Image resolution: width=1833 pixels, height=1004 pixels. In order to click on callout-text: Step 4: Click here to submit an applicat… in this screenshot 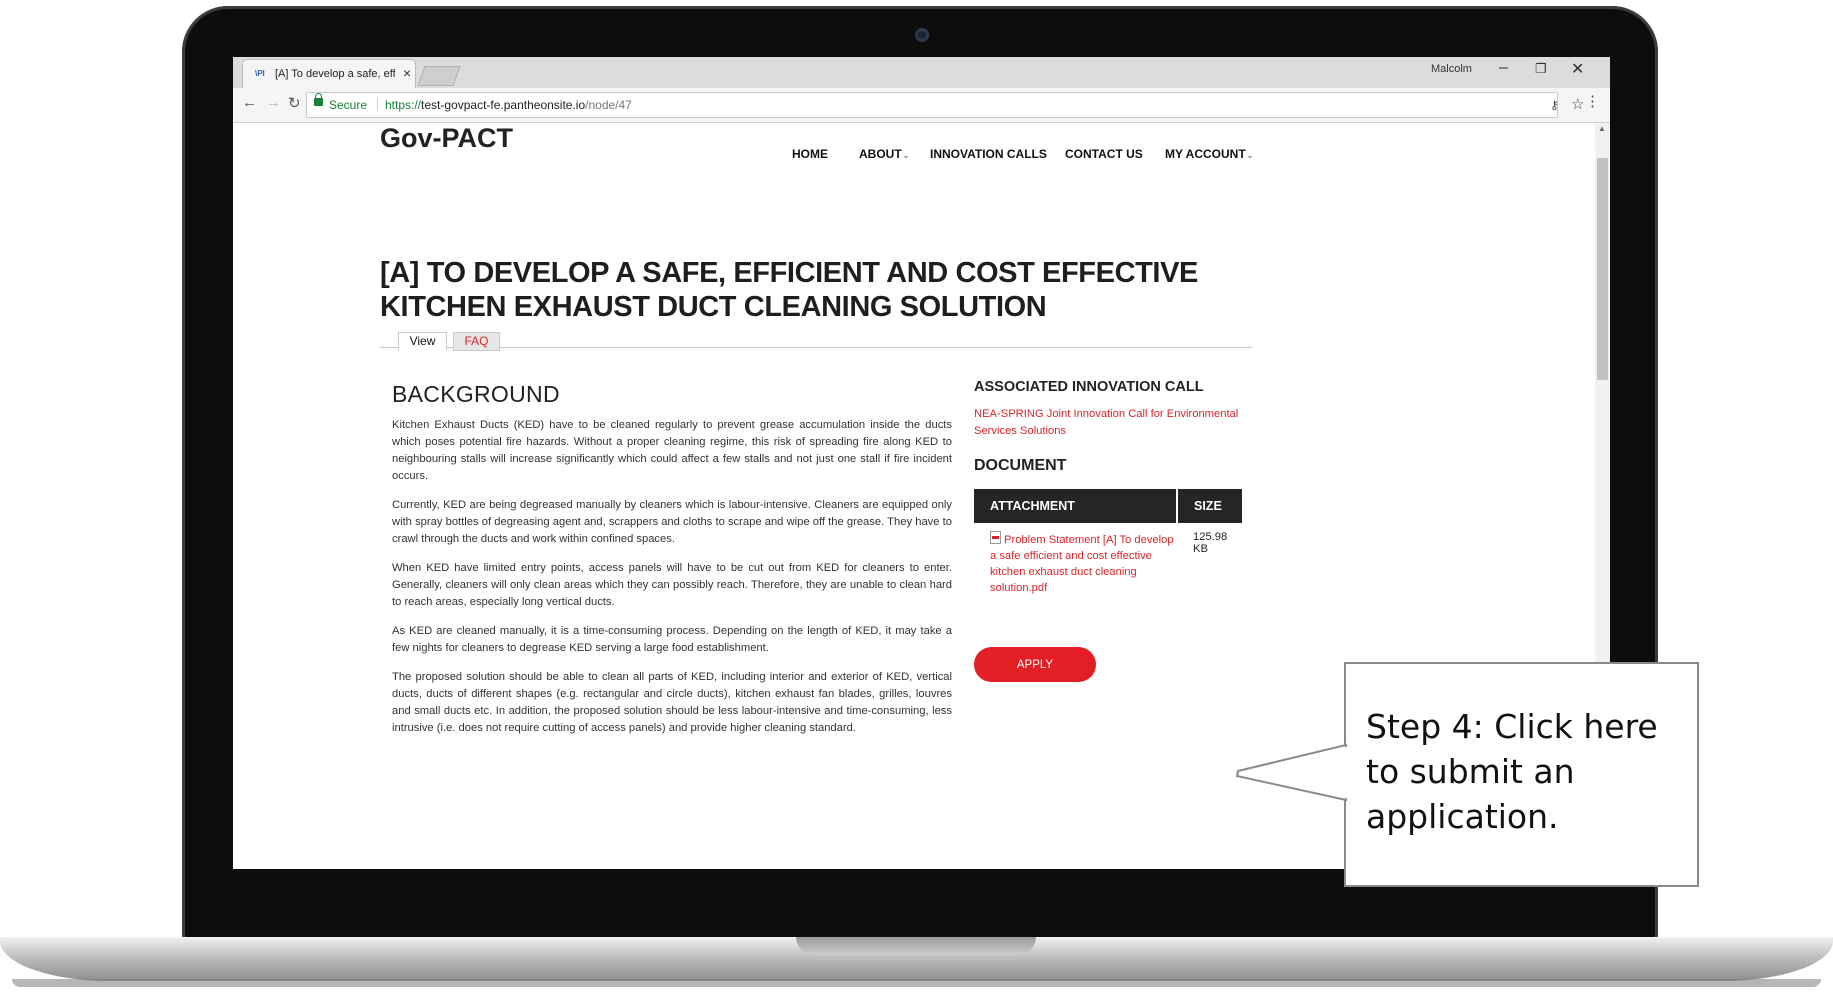, I will do `click(1512, 771)`.